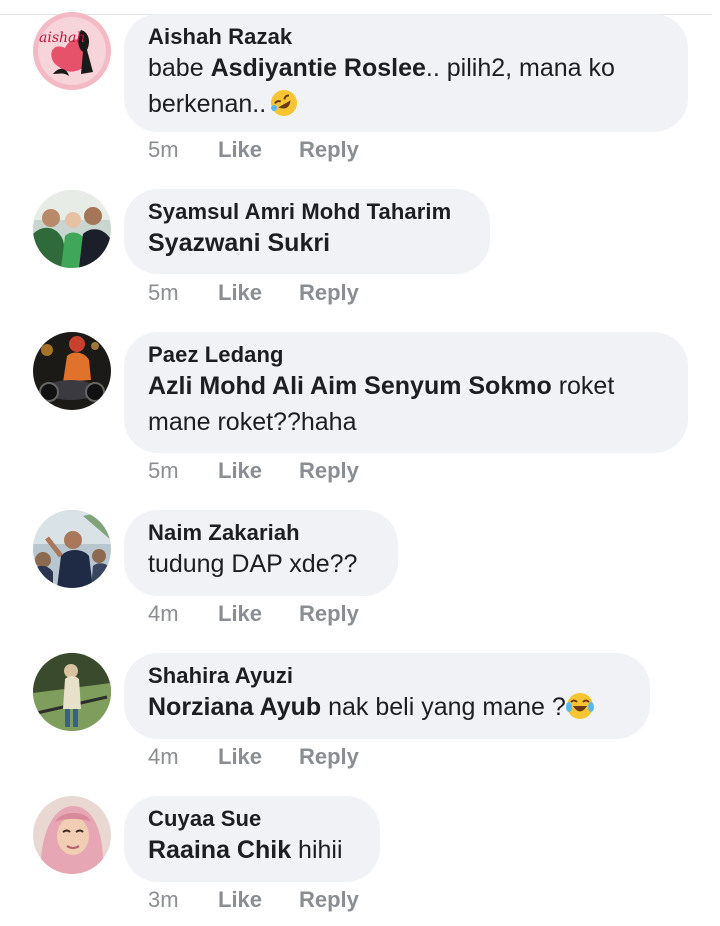 Image resolution: width=720 pixels, height=926 pixels. I want to click on comment-author: Cuyaa Sue, so click(252, 819).